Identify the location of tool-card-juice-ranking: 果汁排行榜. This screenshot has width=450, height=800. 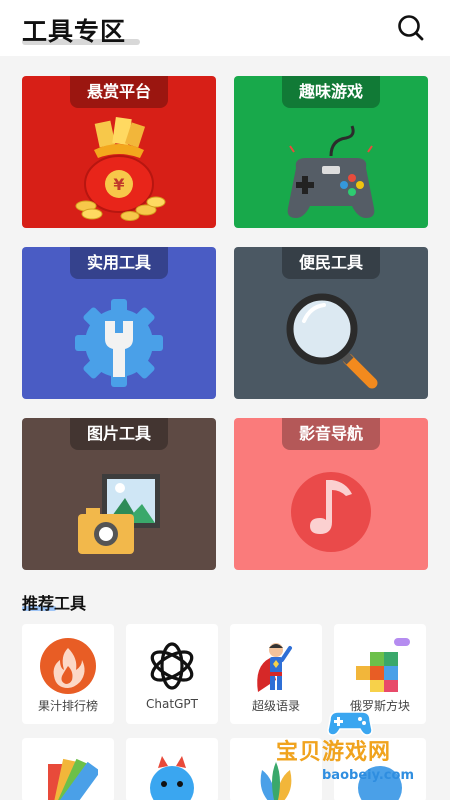
(68, 674).